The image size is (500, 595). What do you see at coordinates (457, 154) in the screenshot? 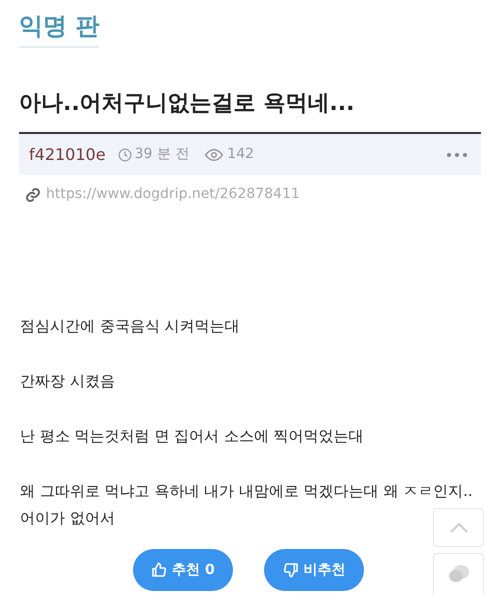
I see `more-icon` at bounding box center [457, 154].